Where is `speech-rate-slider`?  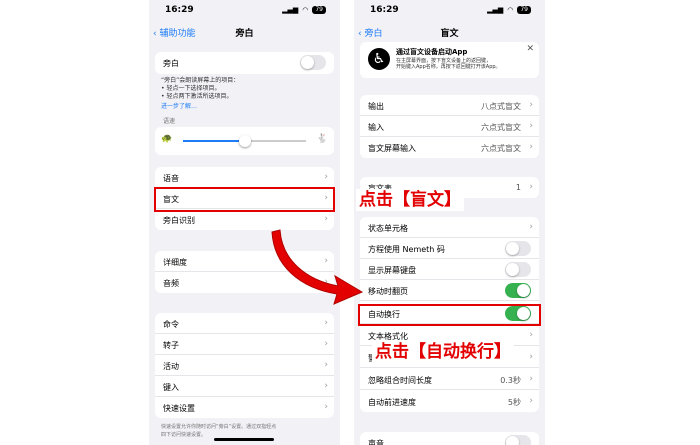
speech-rate-slider is located at coordinates (244, 141).